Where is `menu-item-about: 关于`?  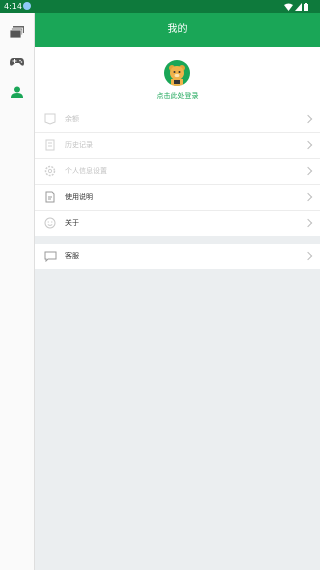 menu-item-about: 关于 is located at coordinates (177, 223).